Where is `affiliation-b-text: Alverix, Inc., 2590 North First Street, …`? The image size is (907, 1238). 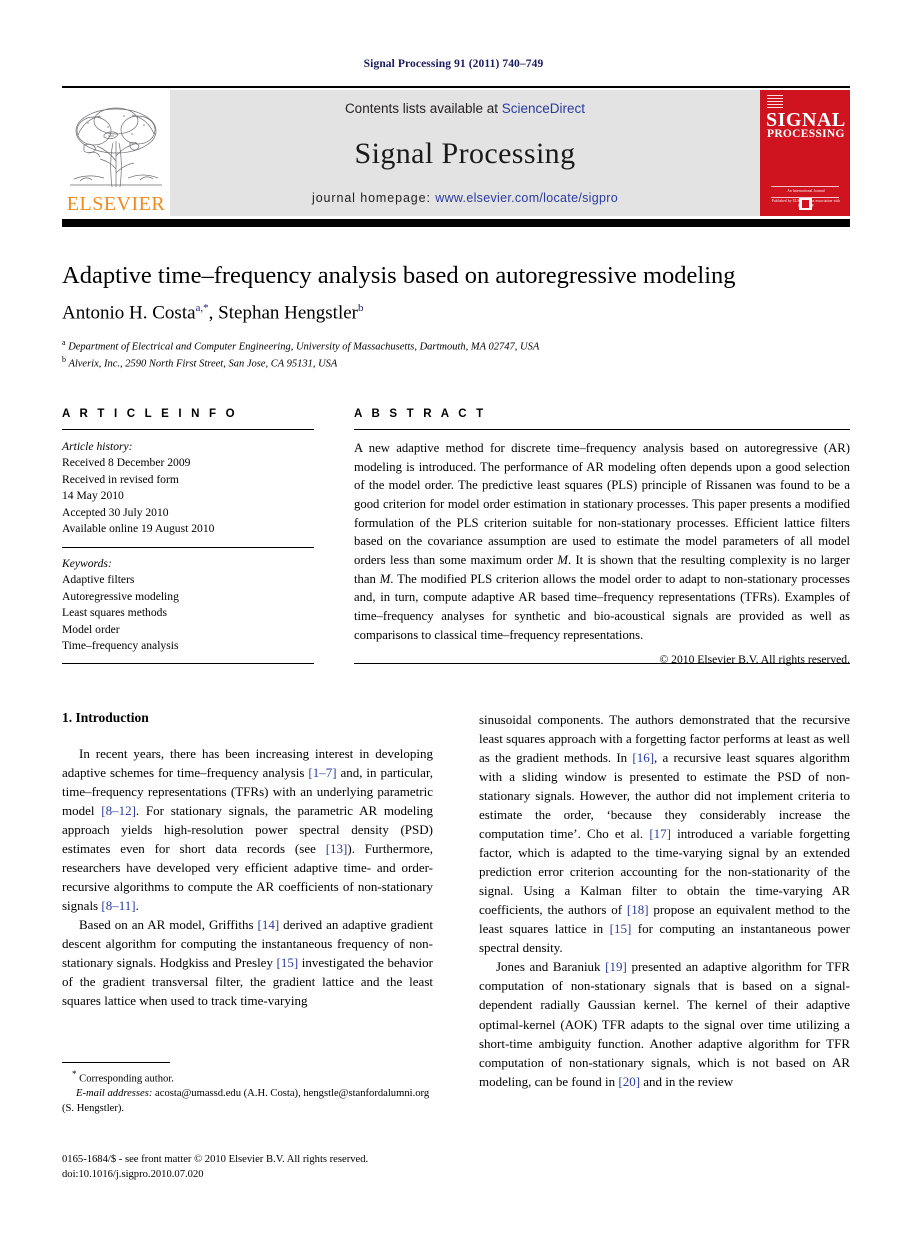
affiliation-b-text: Alverix, Inc., 2590 North First Street, … is located at coordinates (203, 364).